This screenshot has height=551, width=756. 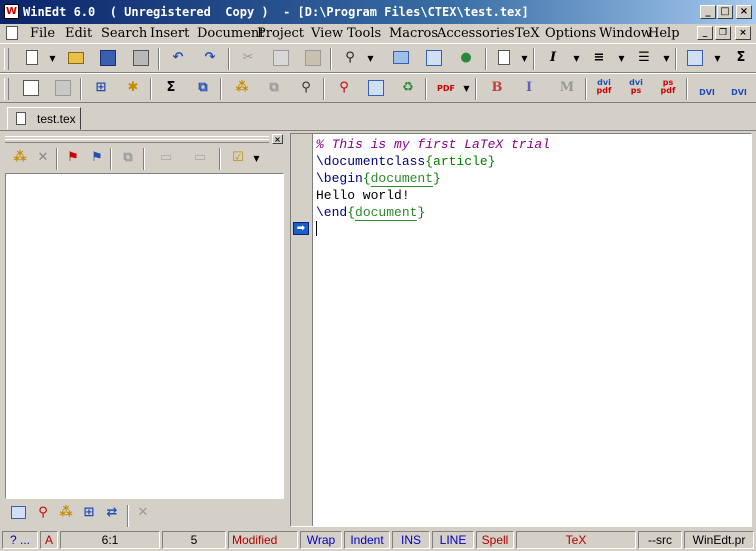 What do you see at coordinates (112, 514) in the screenshot?
I see `network-icon: ⇄` at bounding box center [112, 514].